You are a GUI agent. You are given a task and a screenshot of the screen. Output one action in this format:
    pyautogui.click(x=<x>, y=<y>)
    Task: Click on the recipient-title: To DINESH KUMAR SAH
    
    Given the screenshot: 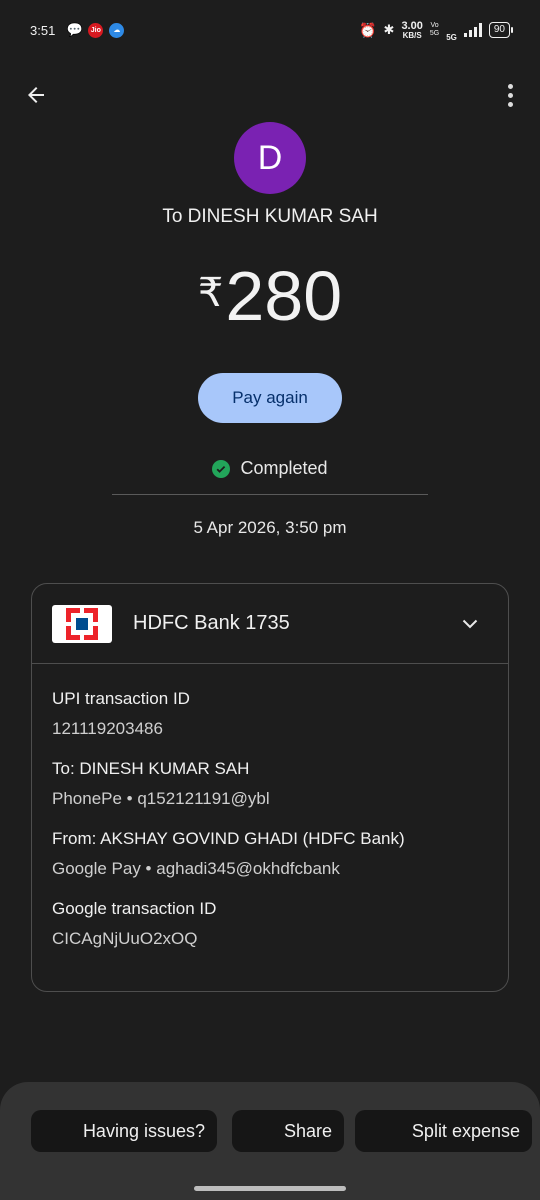 What is the action you would take?
    pyautogui.click(x=270, y=216)
    